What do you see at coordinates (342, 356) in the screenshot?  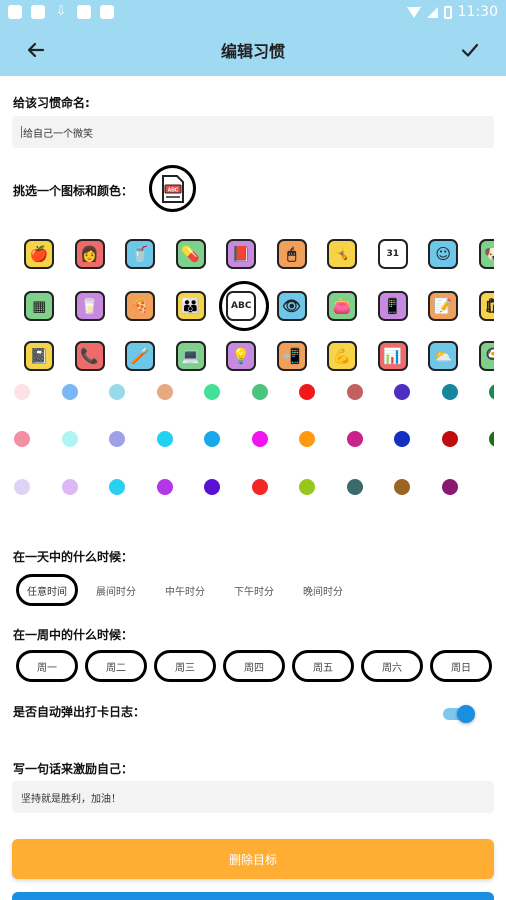 I see `strong-man-icon: 💪` at bounding box center [342, 356].